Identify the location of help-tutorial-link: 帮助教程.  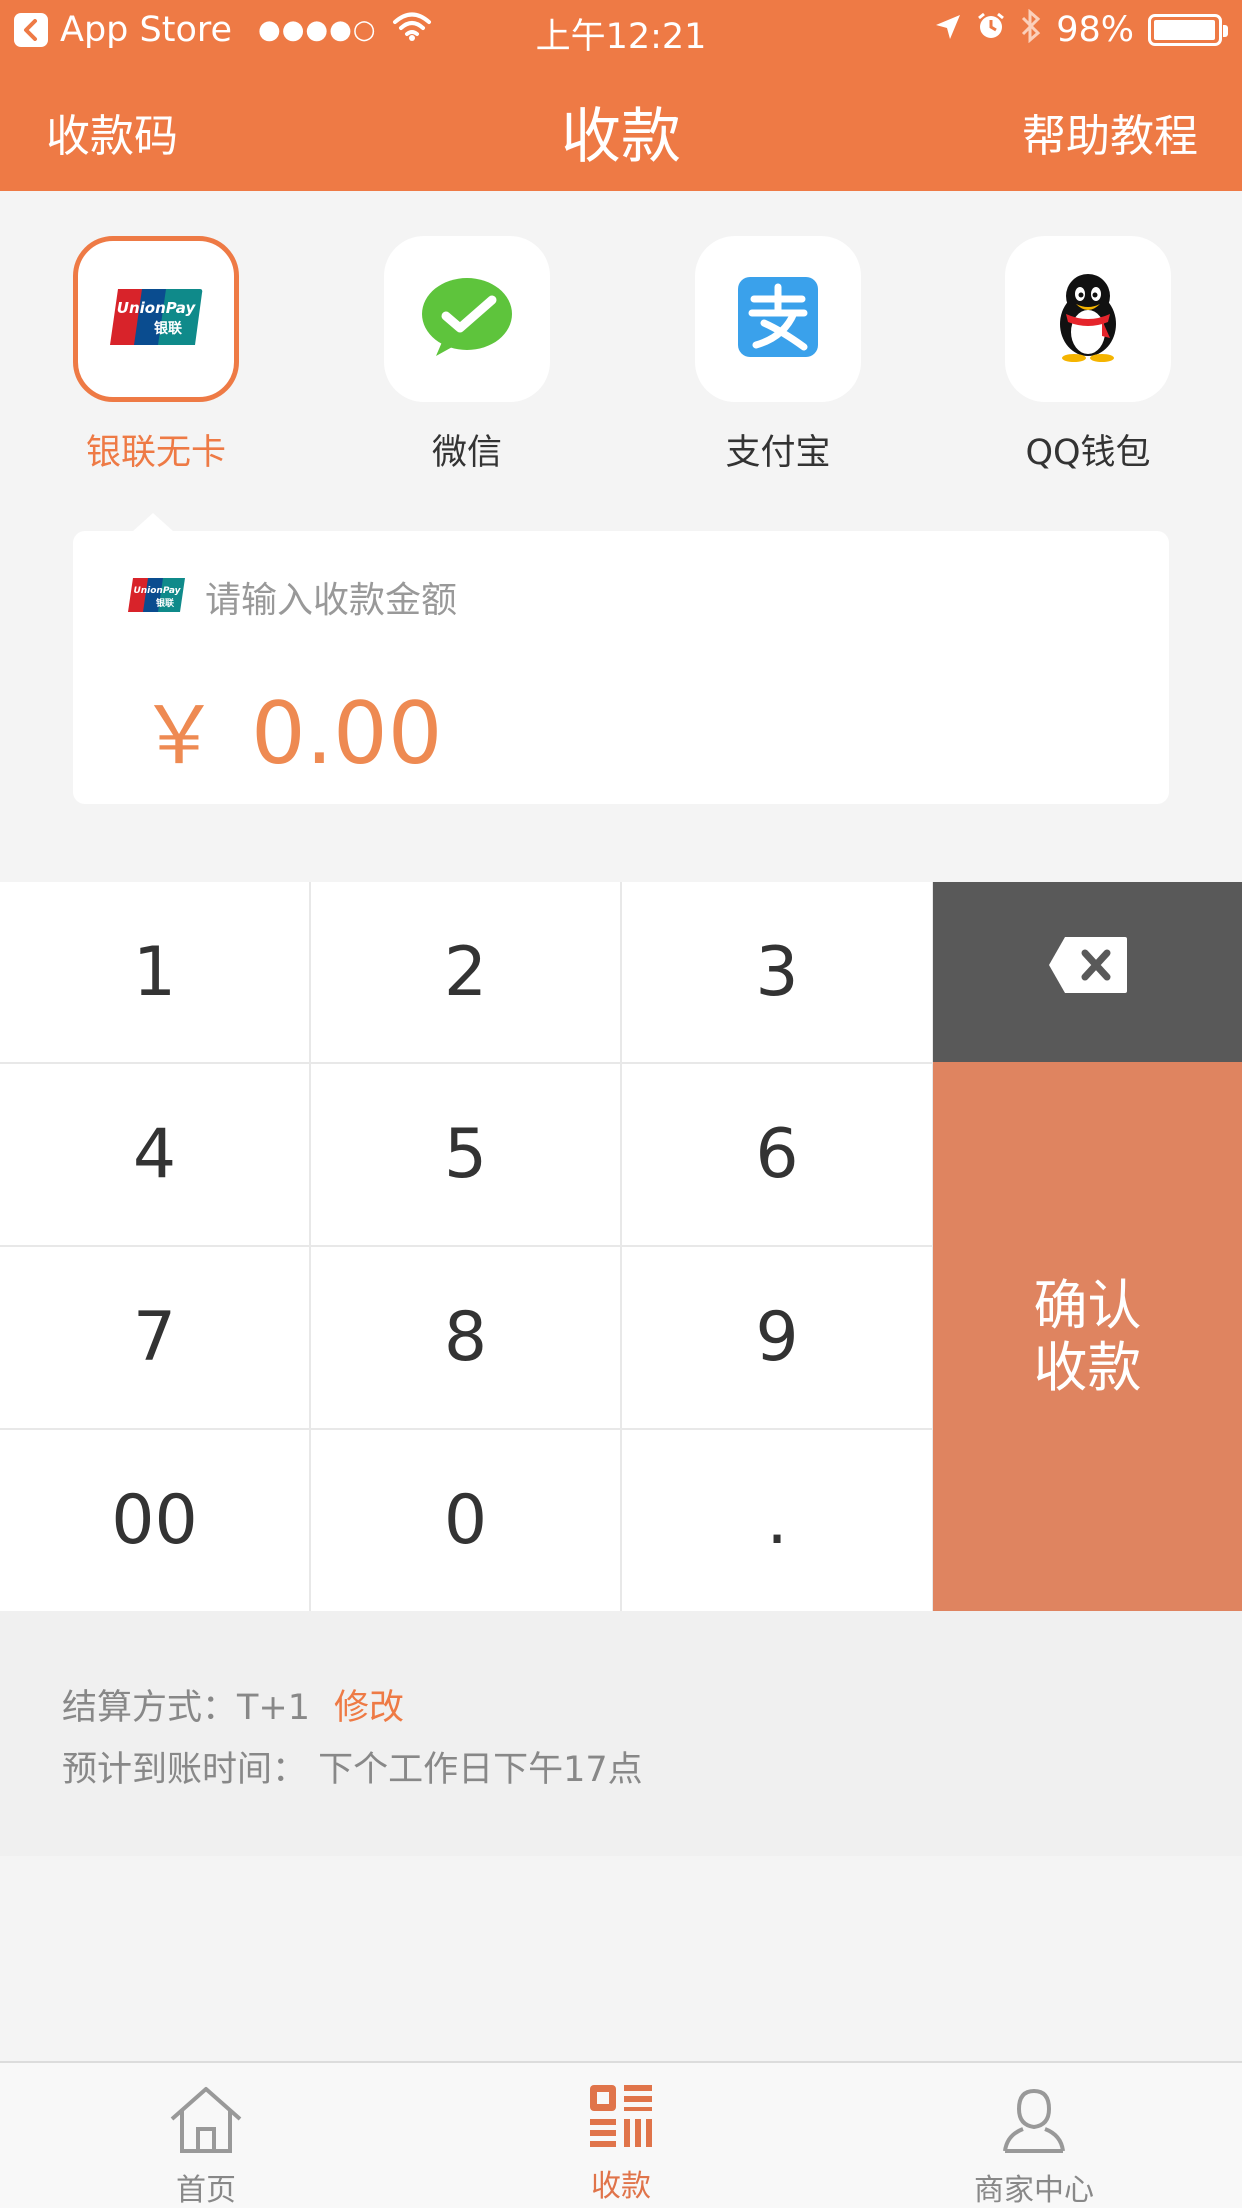
(1110, 132).